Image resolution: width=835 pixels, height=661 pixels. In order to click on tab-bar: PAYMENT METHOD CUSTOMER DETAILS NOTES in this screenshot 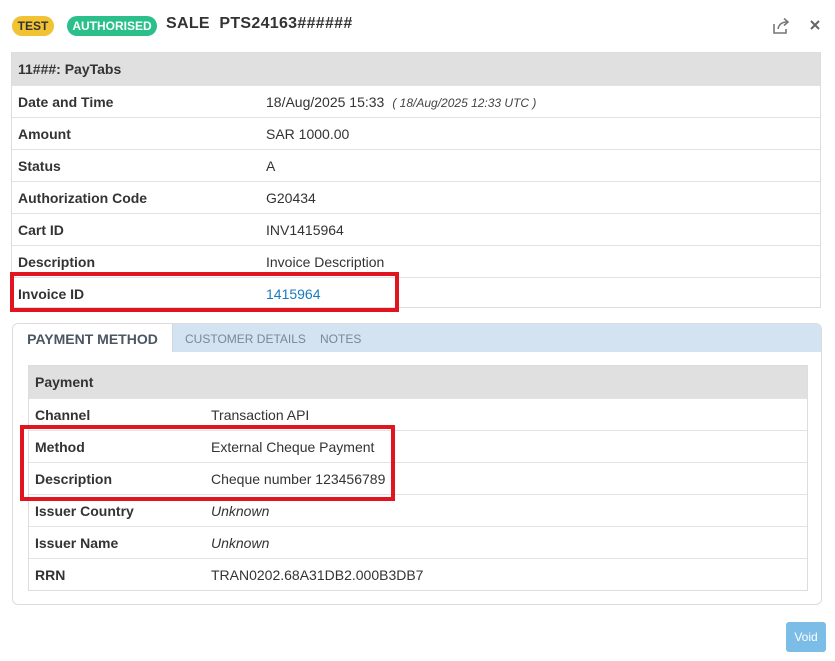, I will do `click(417, 338)`.